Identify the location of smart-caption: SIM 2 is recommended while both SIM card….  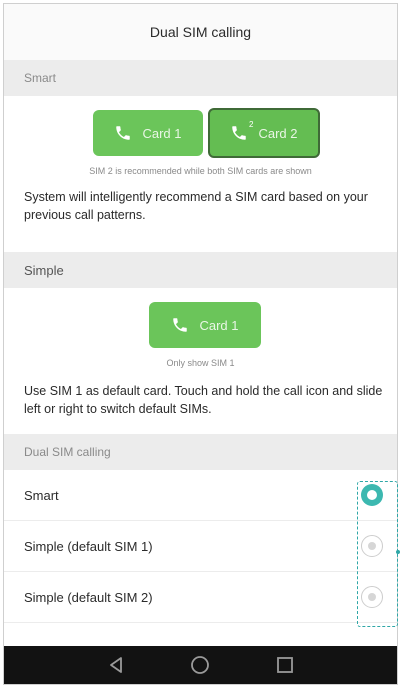
(200, 171).